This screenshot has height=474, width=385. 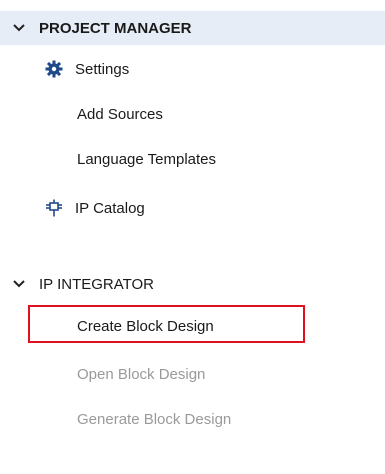 I want to click on nav-item-language-templates: Language Templates, so click(x=146, y=159).